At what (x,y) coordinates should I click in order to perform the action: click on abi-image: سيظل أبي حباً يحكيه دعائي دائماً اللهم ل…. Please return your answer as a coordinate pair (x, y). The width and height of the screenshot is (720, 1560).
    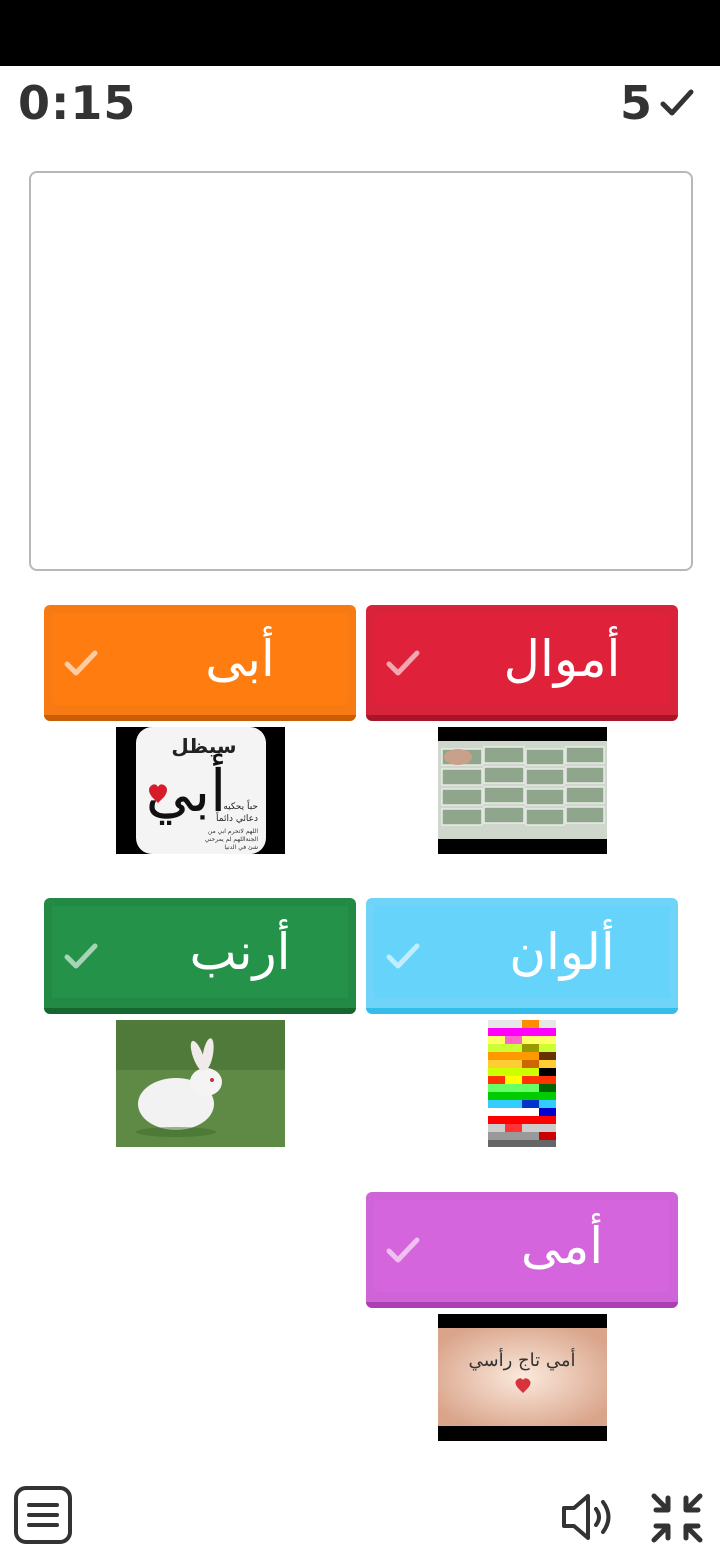
    Looking at the image, I should click on (200, 790).